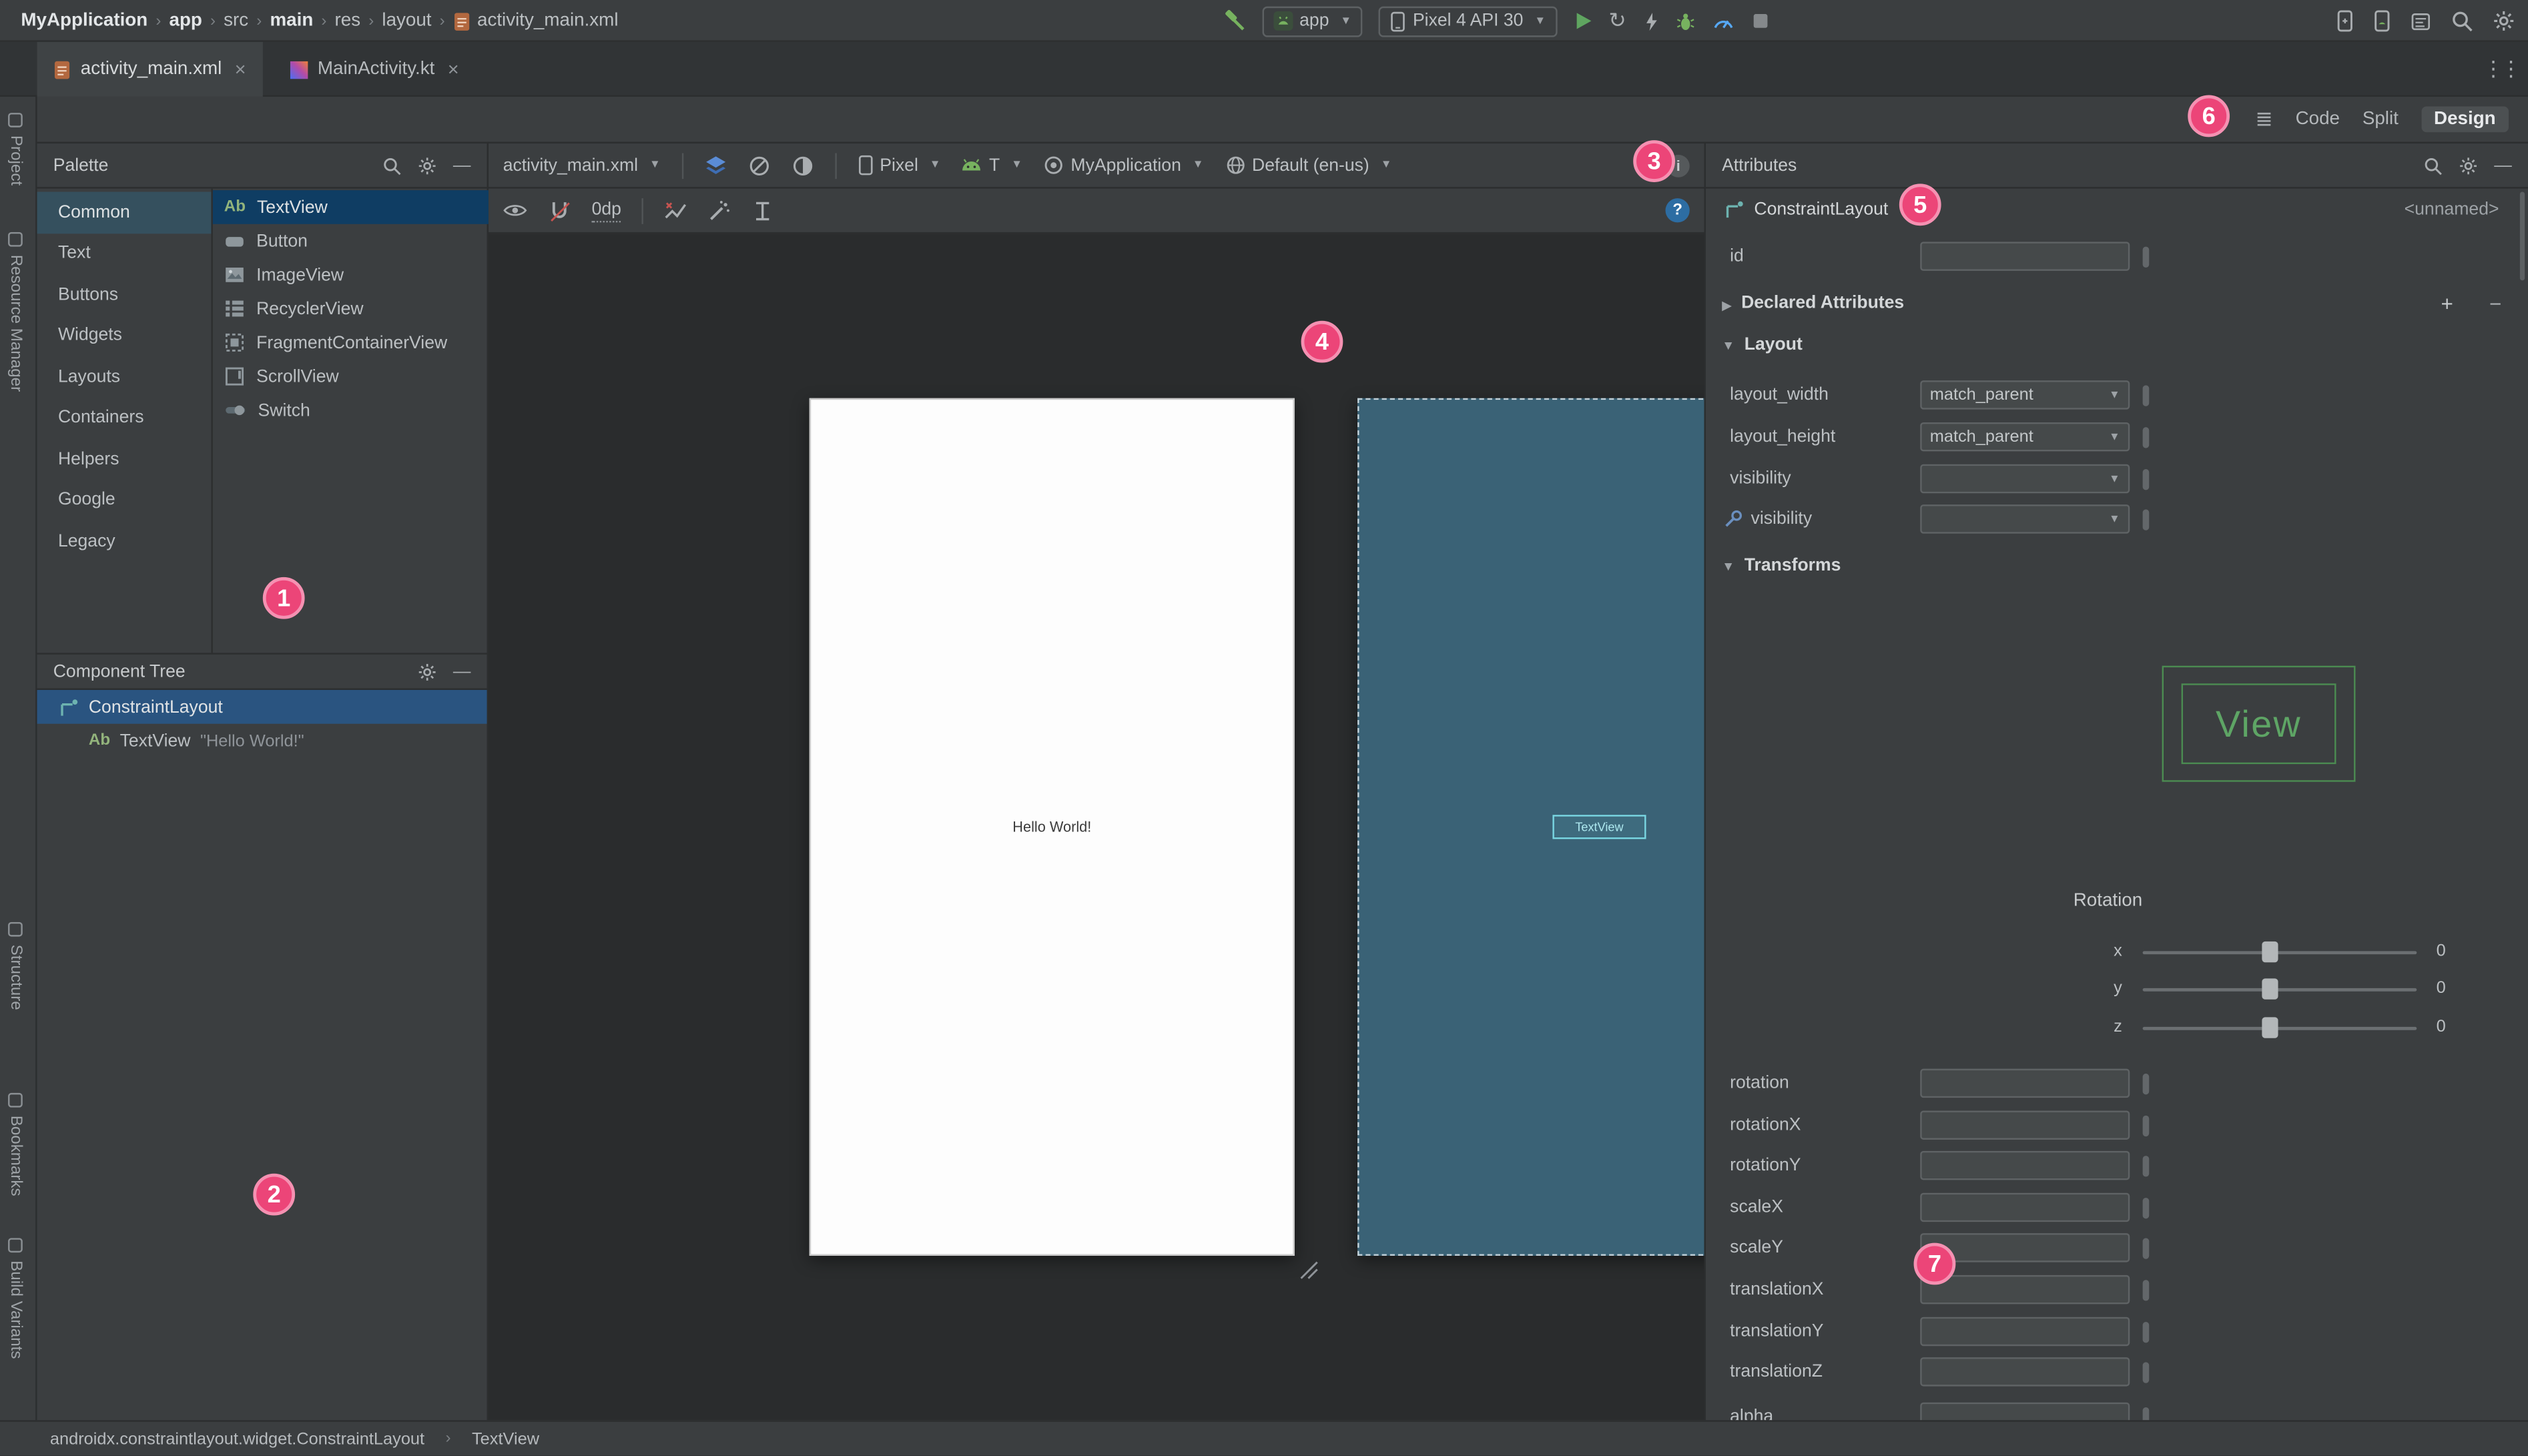  I want to click on device-mirror-icon, so click(2345, 20).